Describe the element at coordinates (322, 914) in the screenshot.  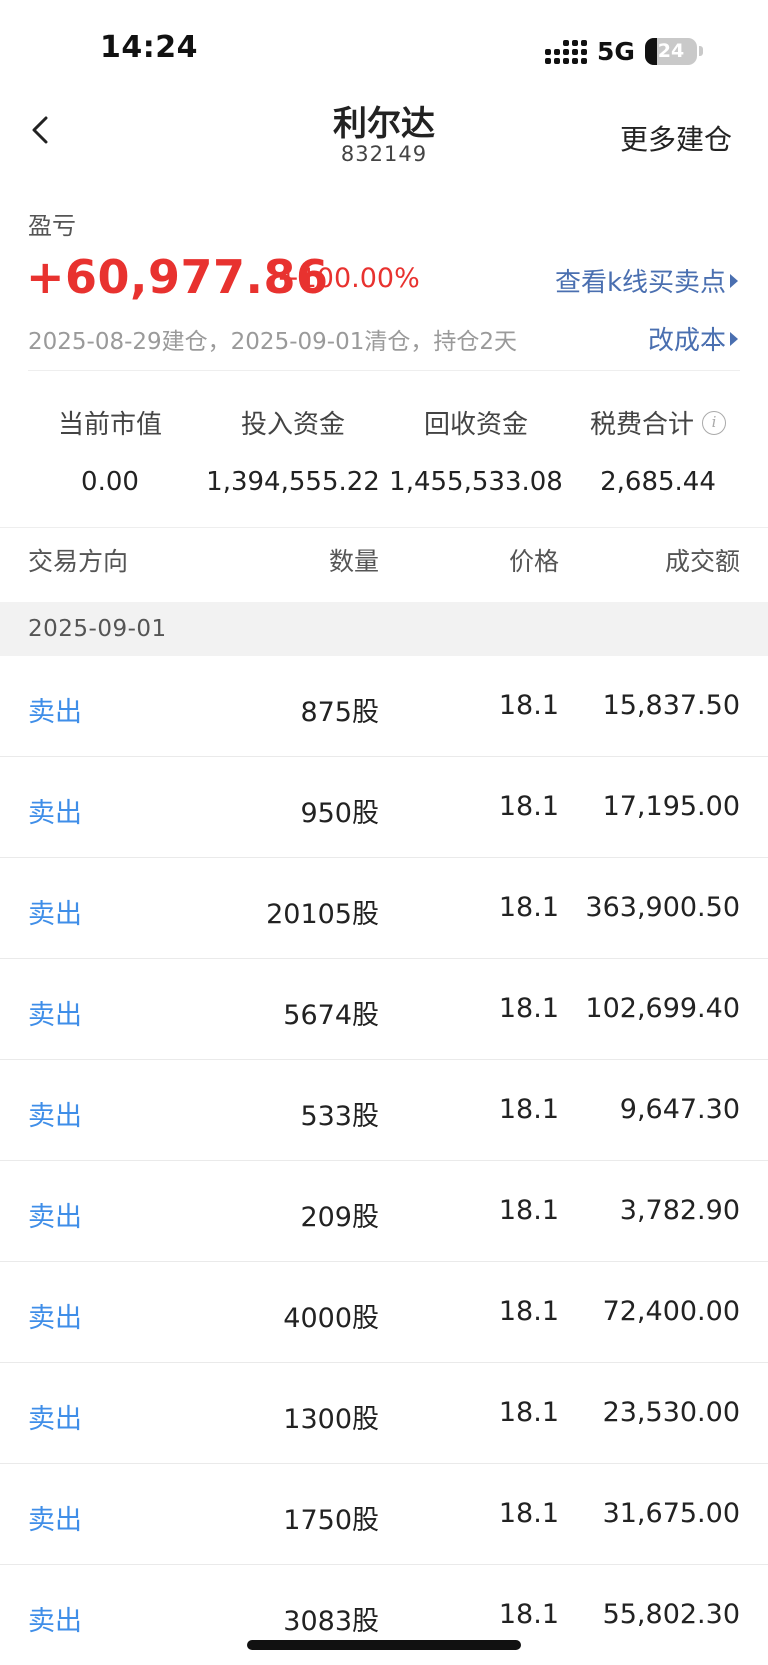
I see `trade-quantity: 20105股` at that location.